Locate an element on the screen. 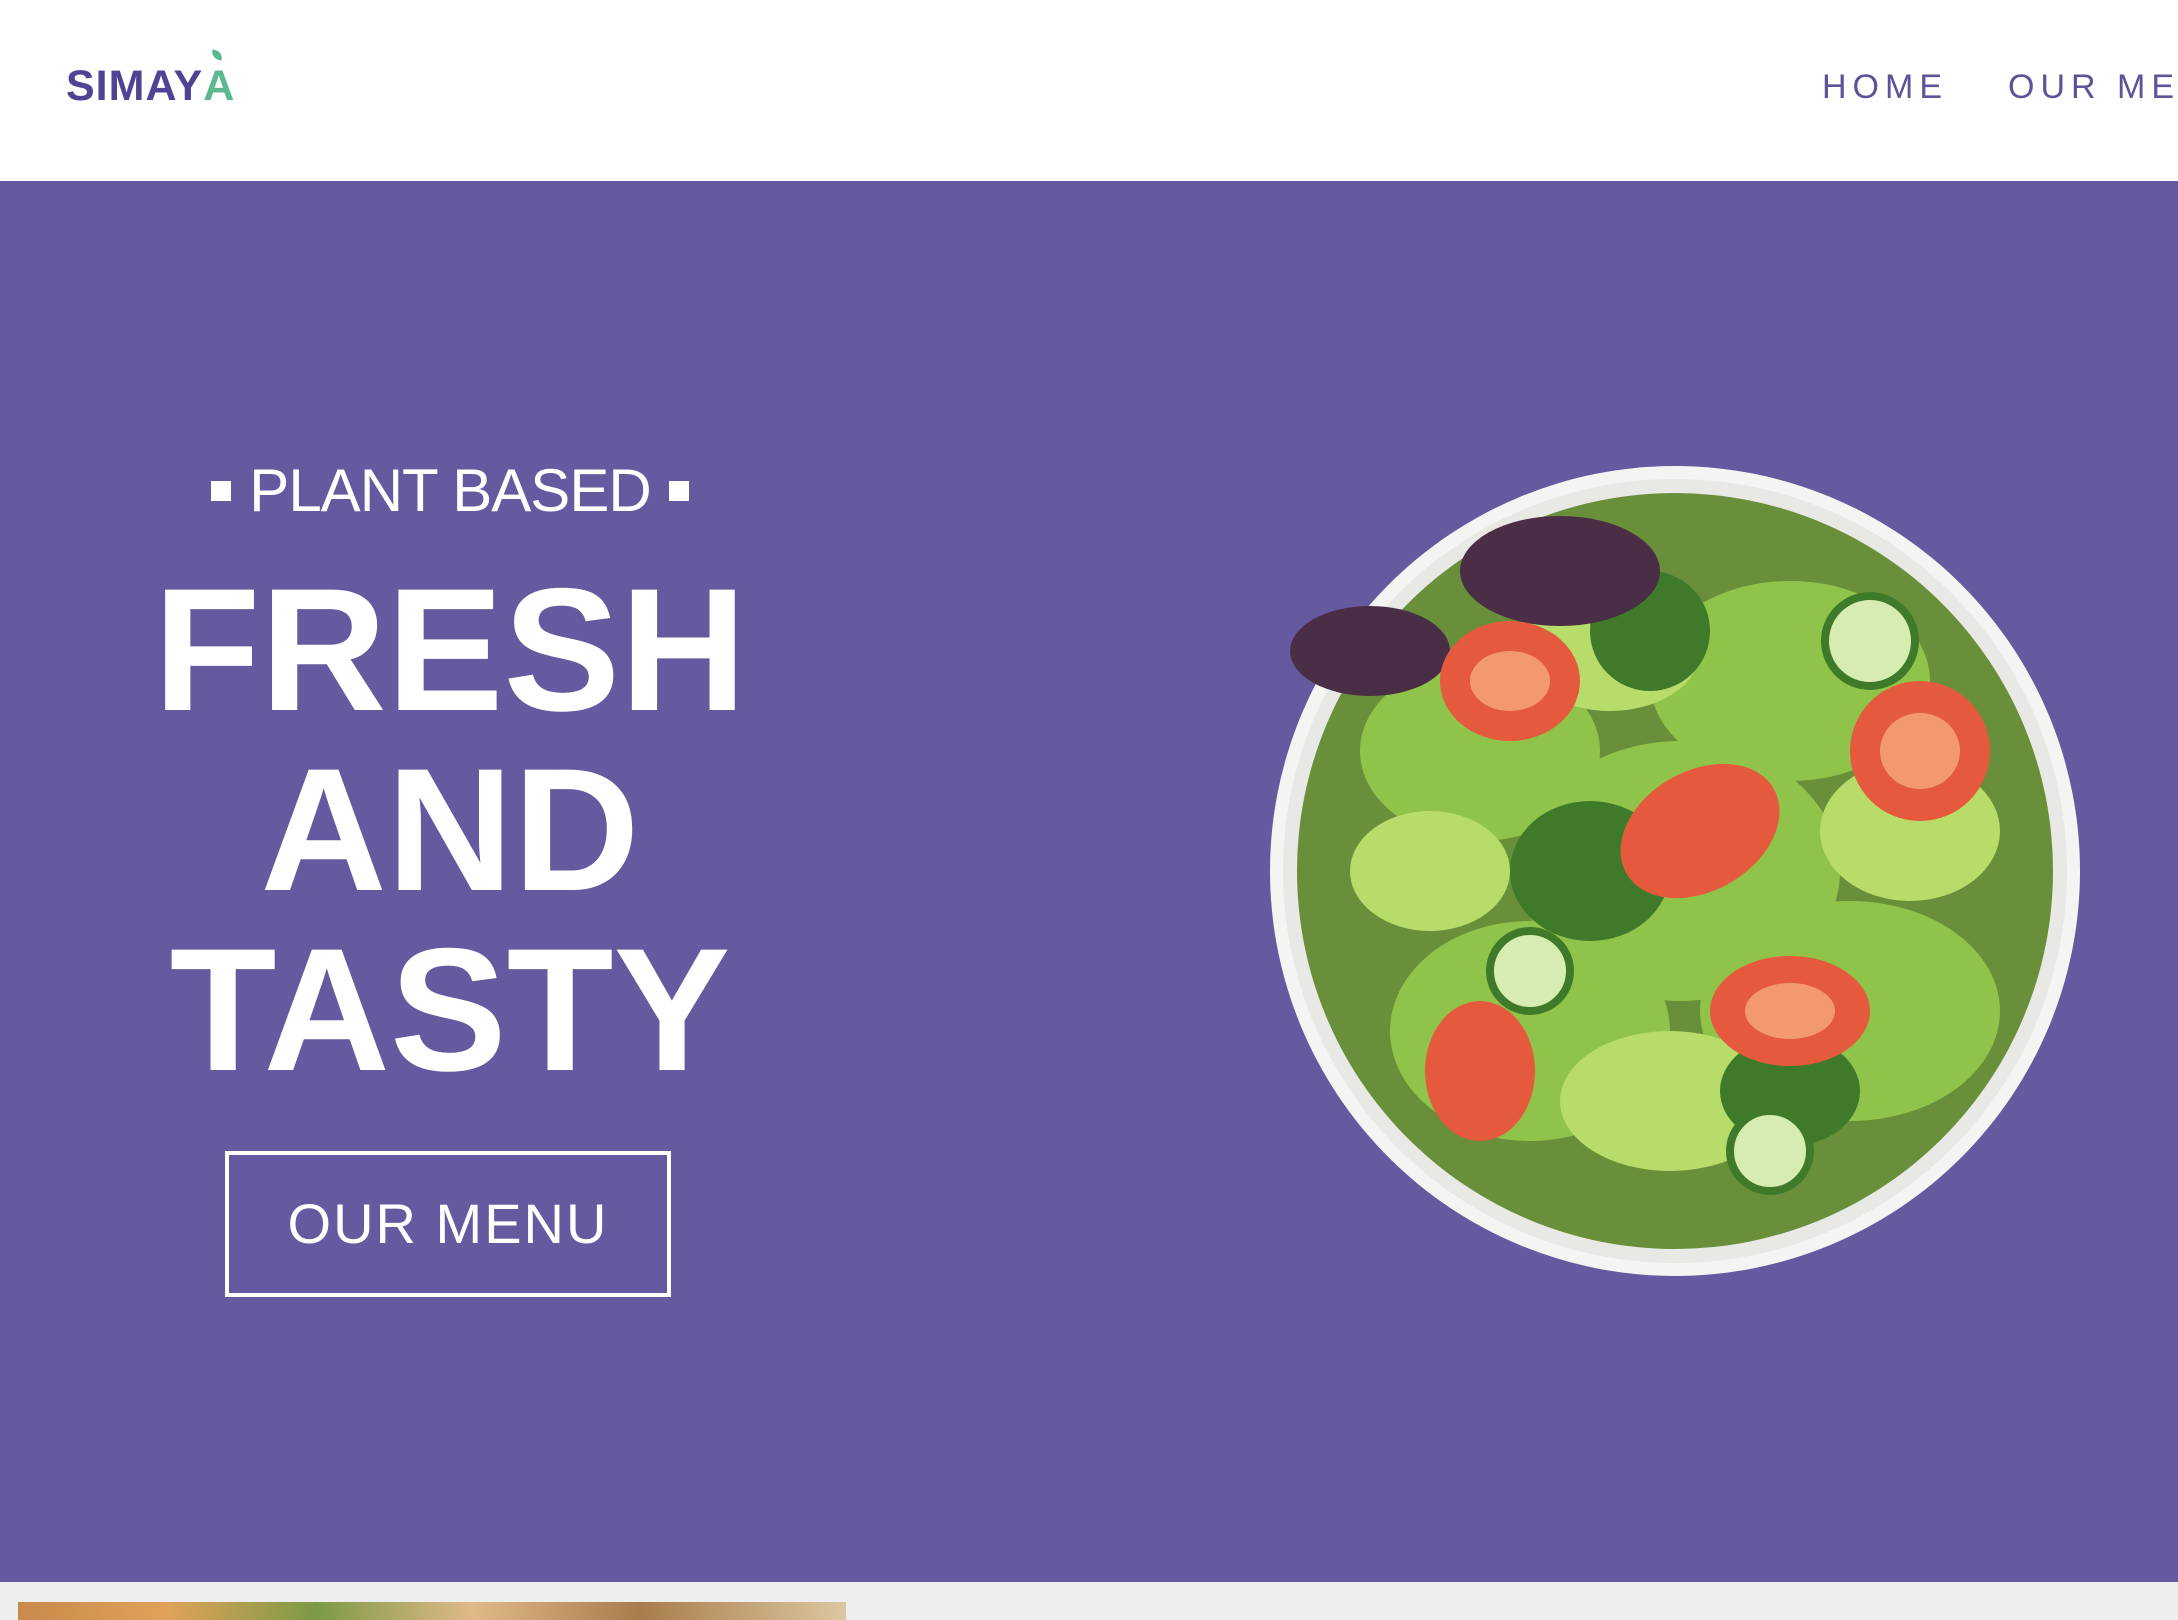 This screenshot has height=1620, width=2178. nav-item-our-menu: OUR MEN is located at coordinates (2093, 87).